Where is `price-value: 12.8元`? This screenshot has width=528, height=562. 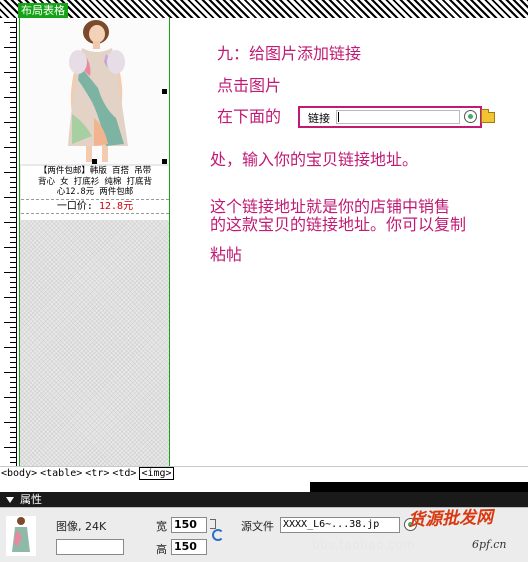 price-value: 12.8元 is located at coordinates (116, 206).